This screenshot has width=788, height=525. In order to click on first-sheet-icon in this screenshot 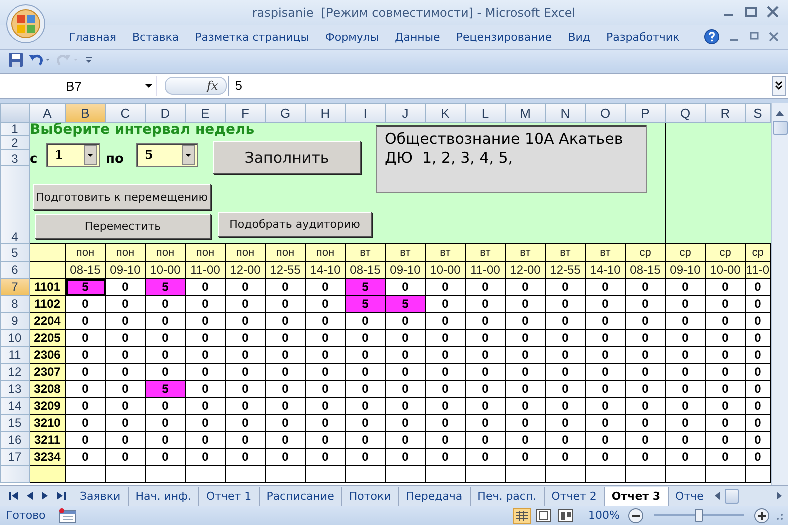, I will do `click(14, 496)`.